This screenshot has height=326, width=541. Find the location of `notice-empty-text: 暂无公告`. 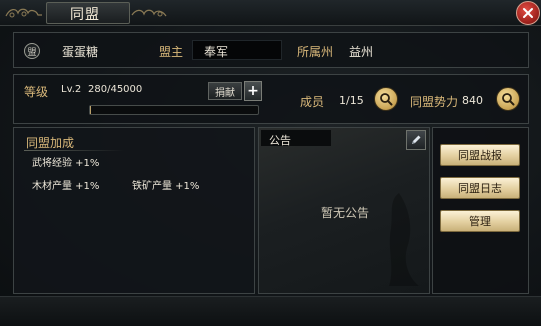

notice-empty-text: 暂无公告 is located at coordinates (344, 213).